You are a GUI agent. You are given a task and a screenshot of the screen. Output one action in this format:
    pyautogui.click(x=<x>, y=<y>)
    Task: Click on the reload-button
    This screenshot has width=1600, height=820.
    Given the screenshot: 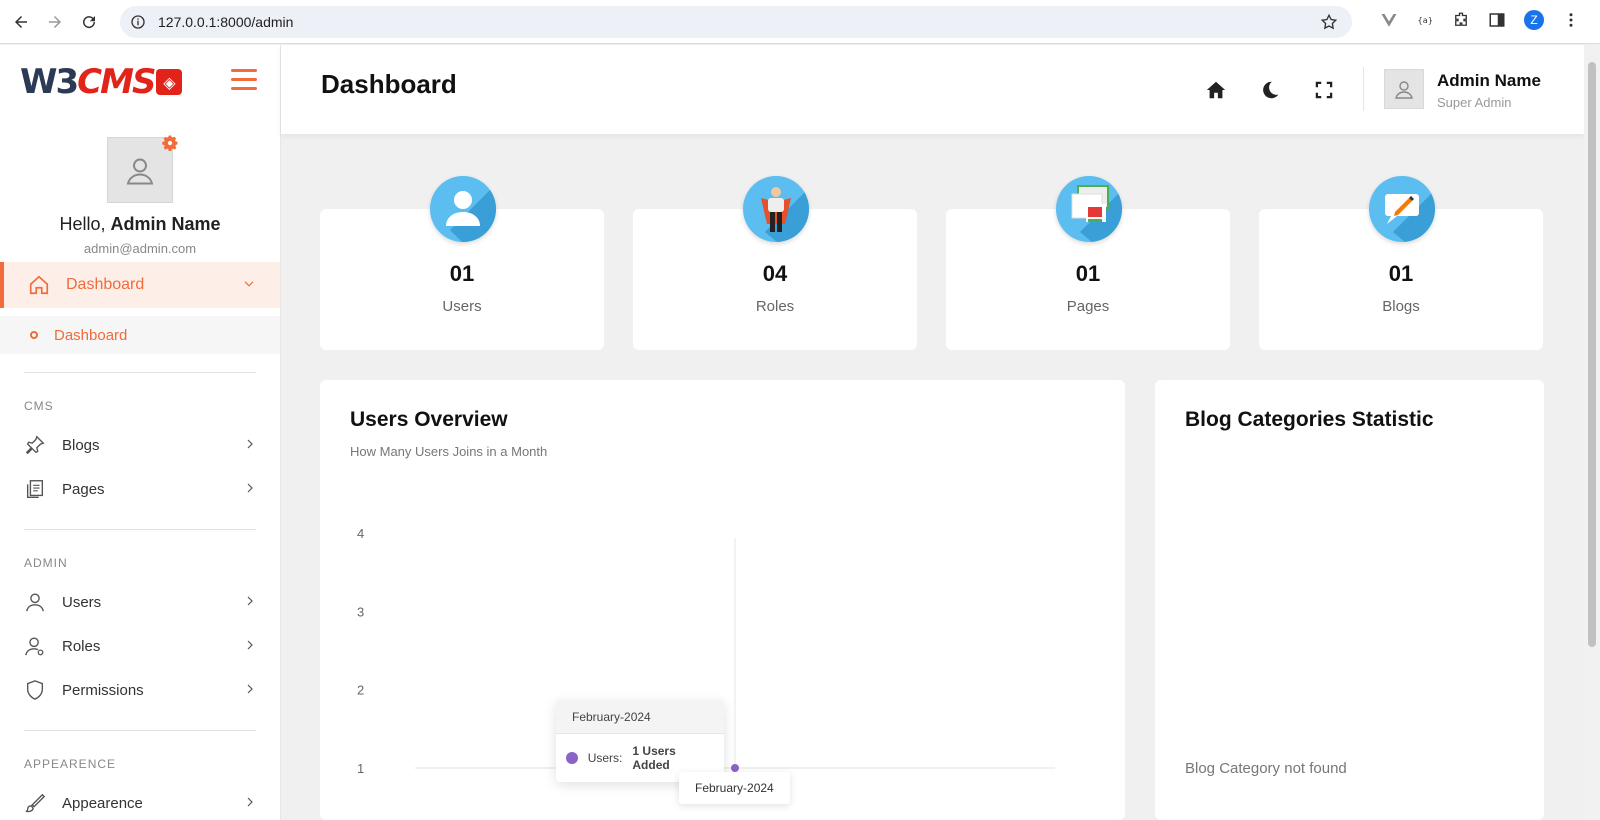 What is the action you would take?
    pyautogui.click(x=89, y=22)
    